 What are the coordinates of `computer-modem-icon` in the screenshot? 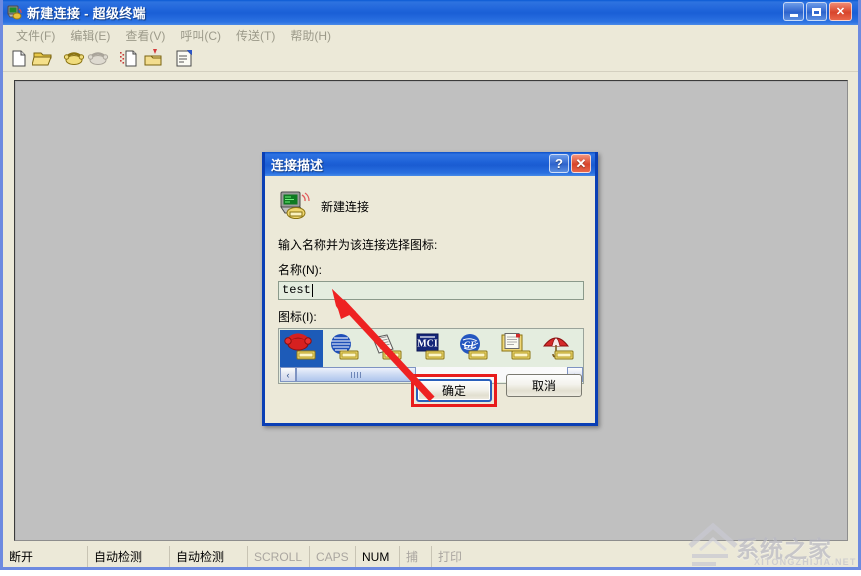 It's located at (295, 206).